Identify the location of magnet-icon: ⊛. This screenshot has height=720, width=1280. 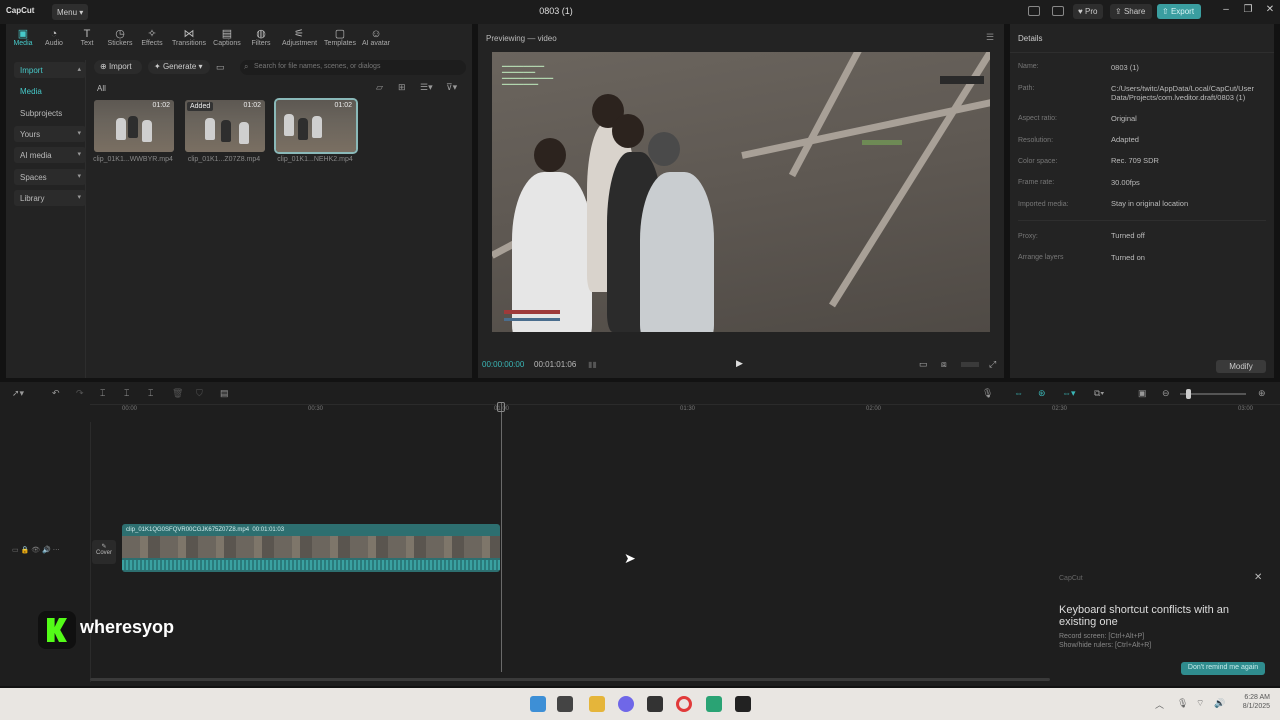
(1042, 393).